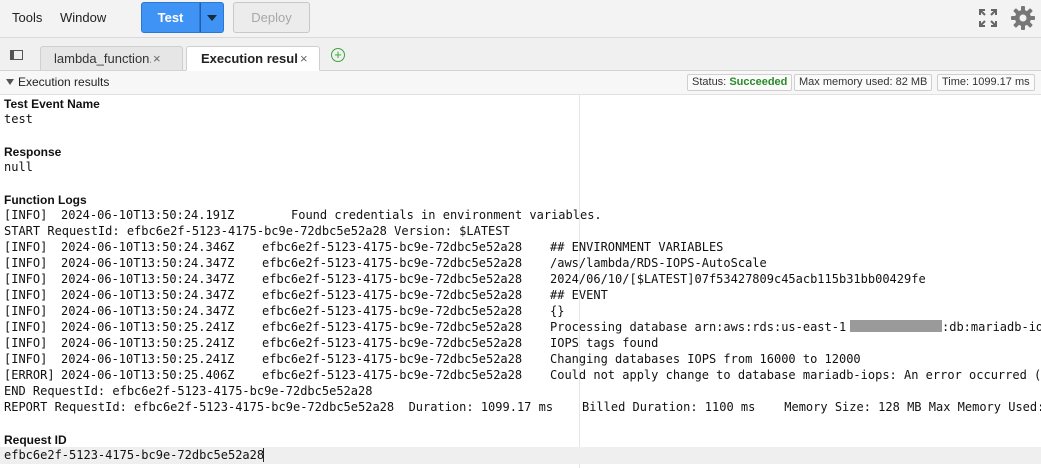  Describe the element at coordinates (16, 55) in the screenshot. I see `panel-toggle-icon` at that location.